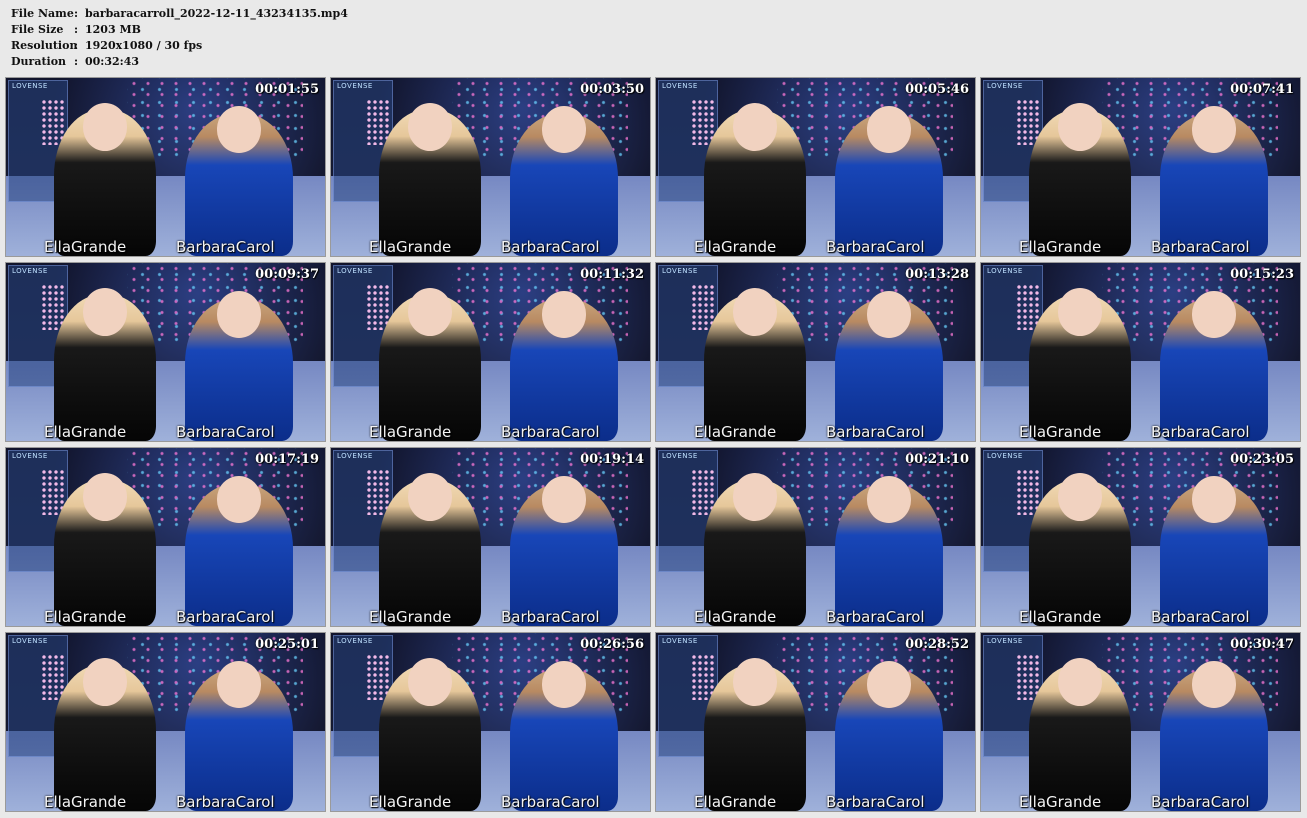 The width and height of the screenshot is (1307, 818). I want to click on file-name-value: barbaracarroll_2022-12-11_43234135.mp4, so click(216, 13).